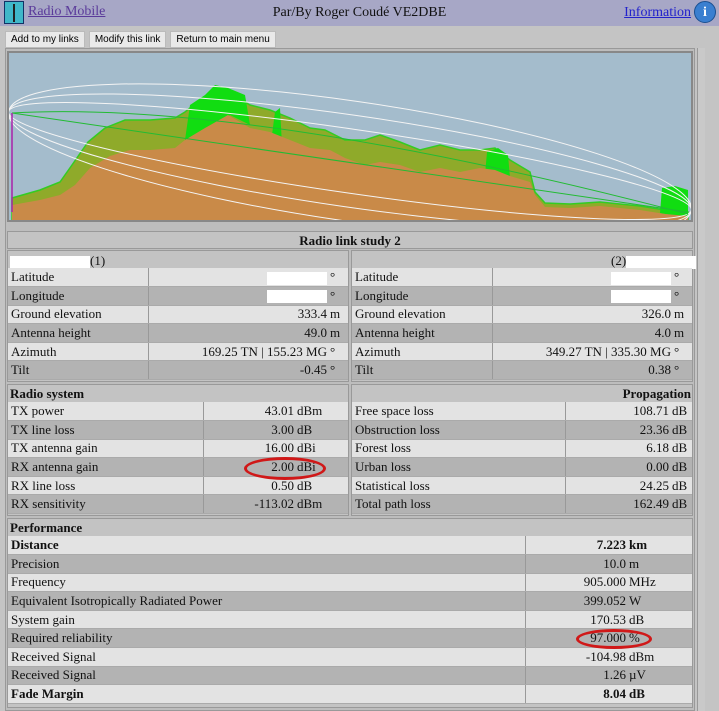  Describe the element at coordinates (248, 449) in the screenshot. I see `cell-value: 16.00` at that location.